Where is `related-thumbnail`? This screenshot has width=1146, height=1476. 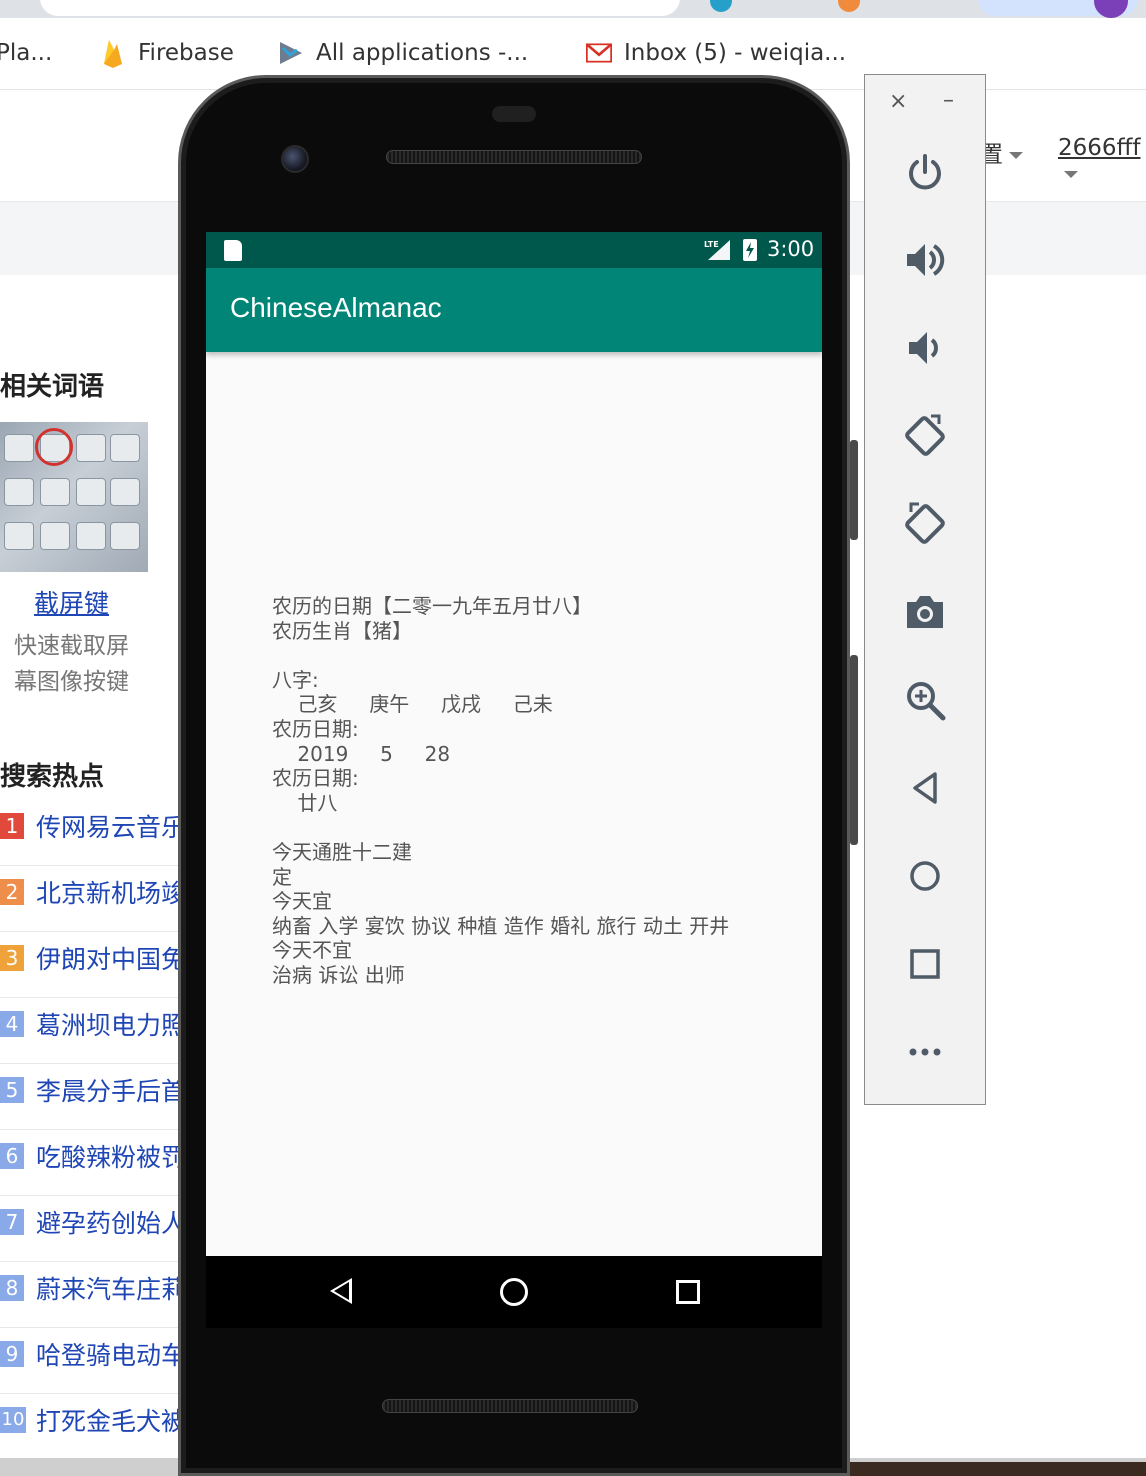 related-thumbnail is located at coordinates (74, 497).